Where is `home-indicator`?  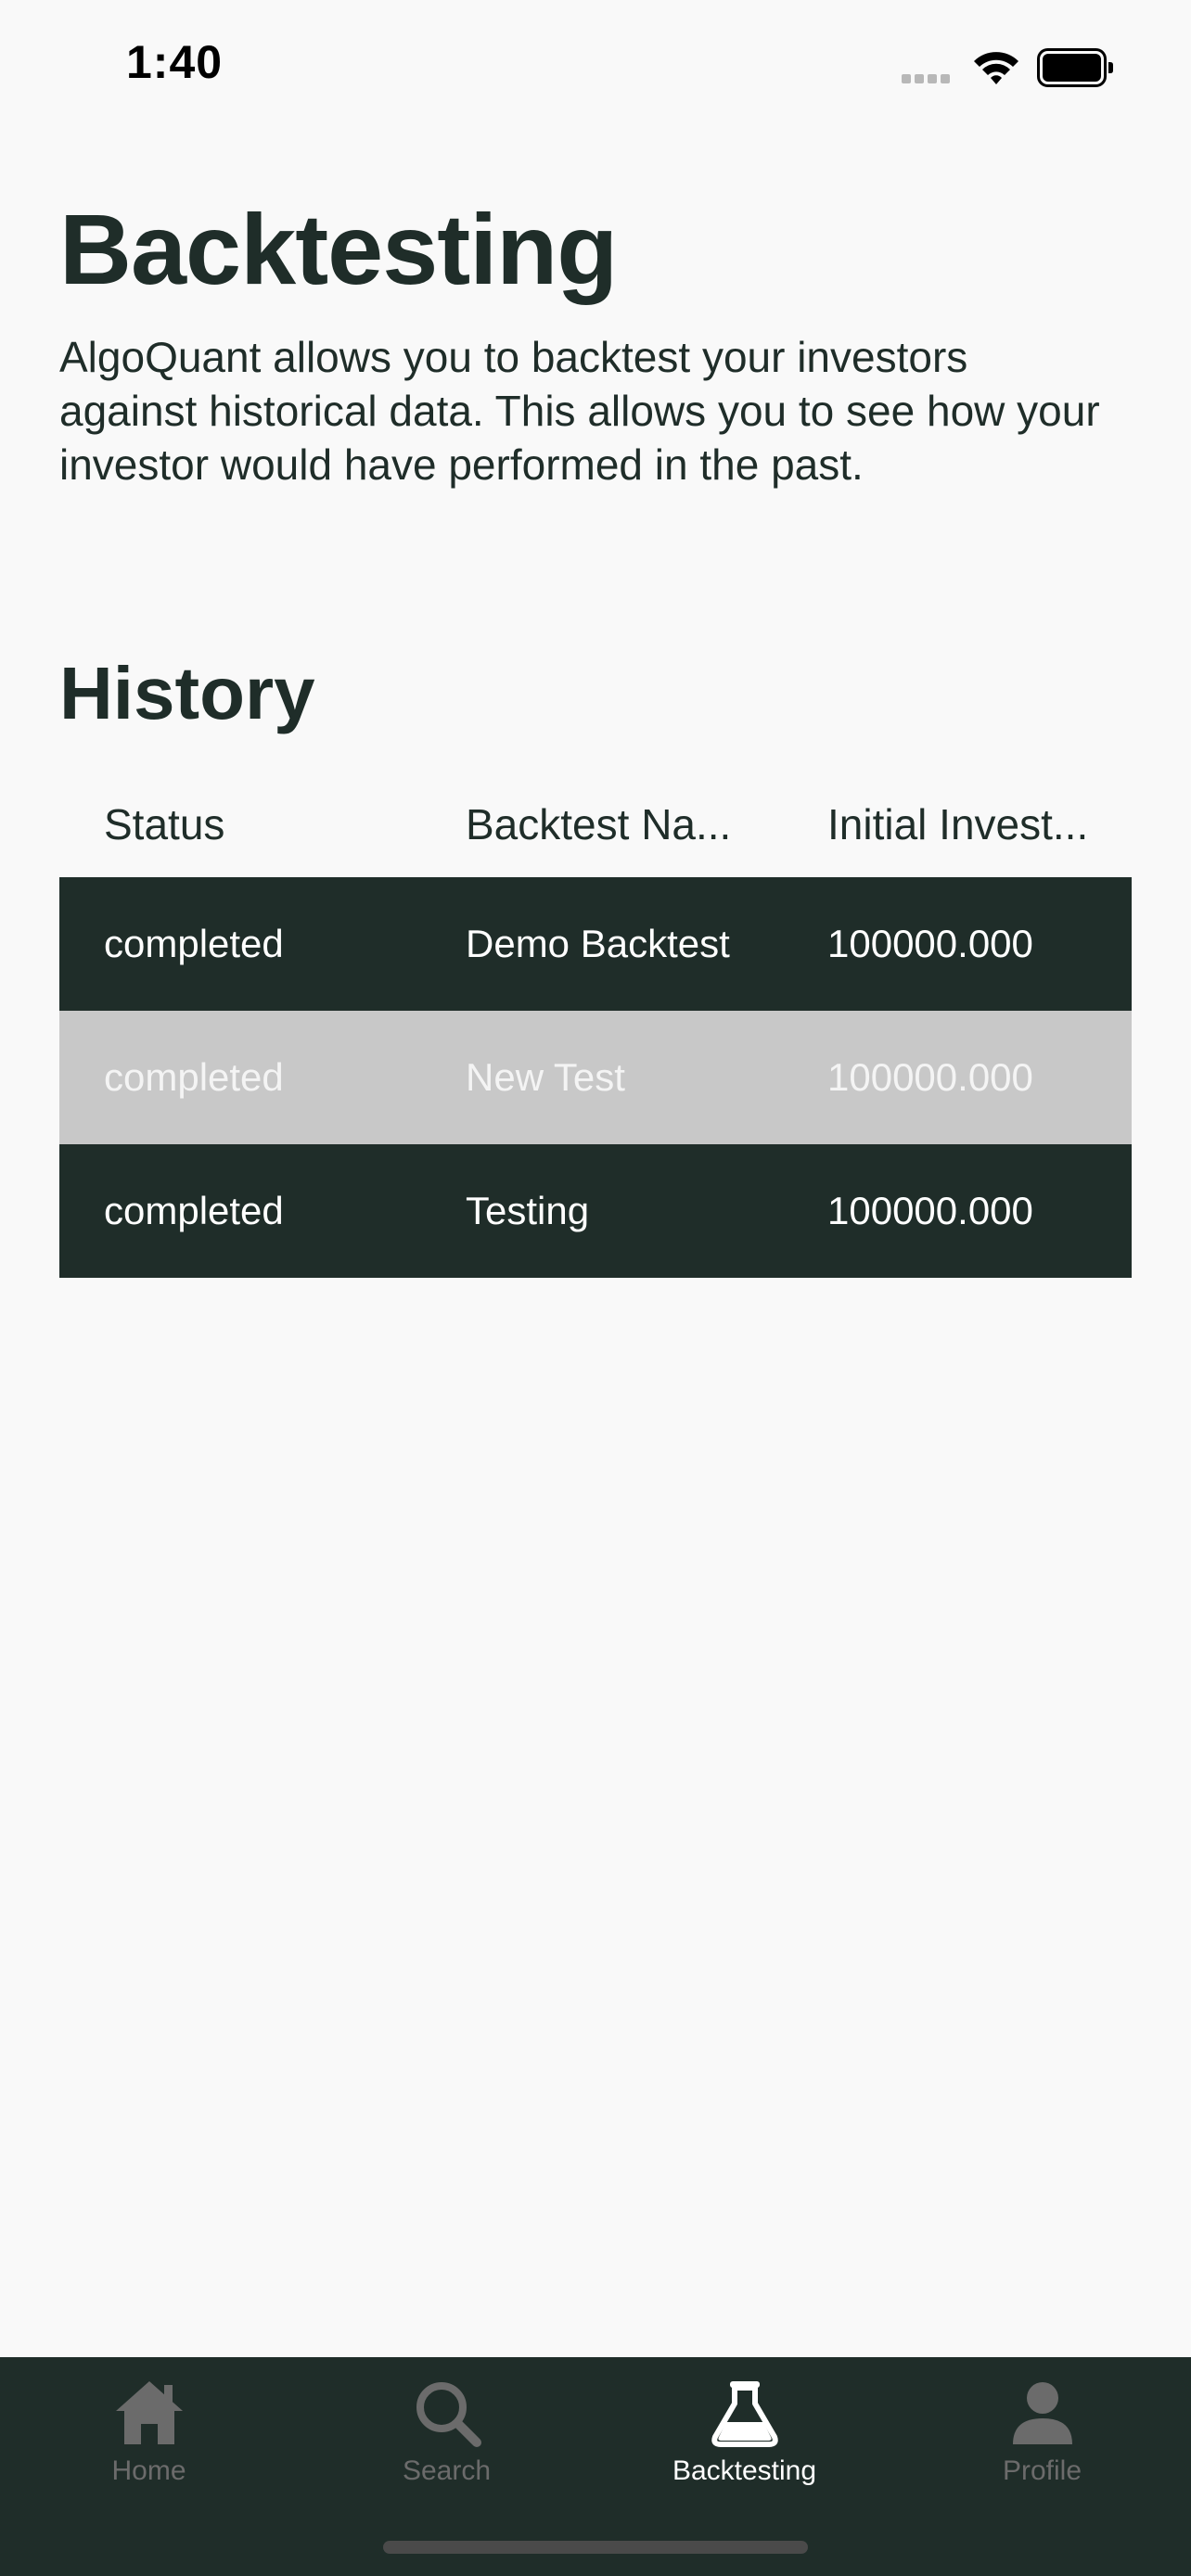 home-indicator is located at coordinates (595, 2547).